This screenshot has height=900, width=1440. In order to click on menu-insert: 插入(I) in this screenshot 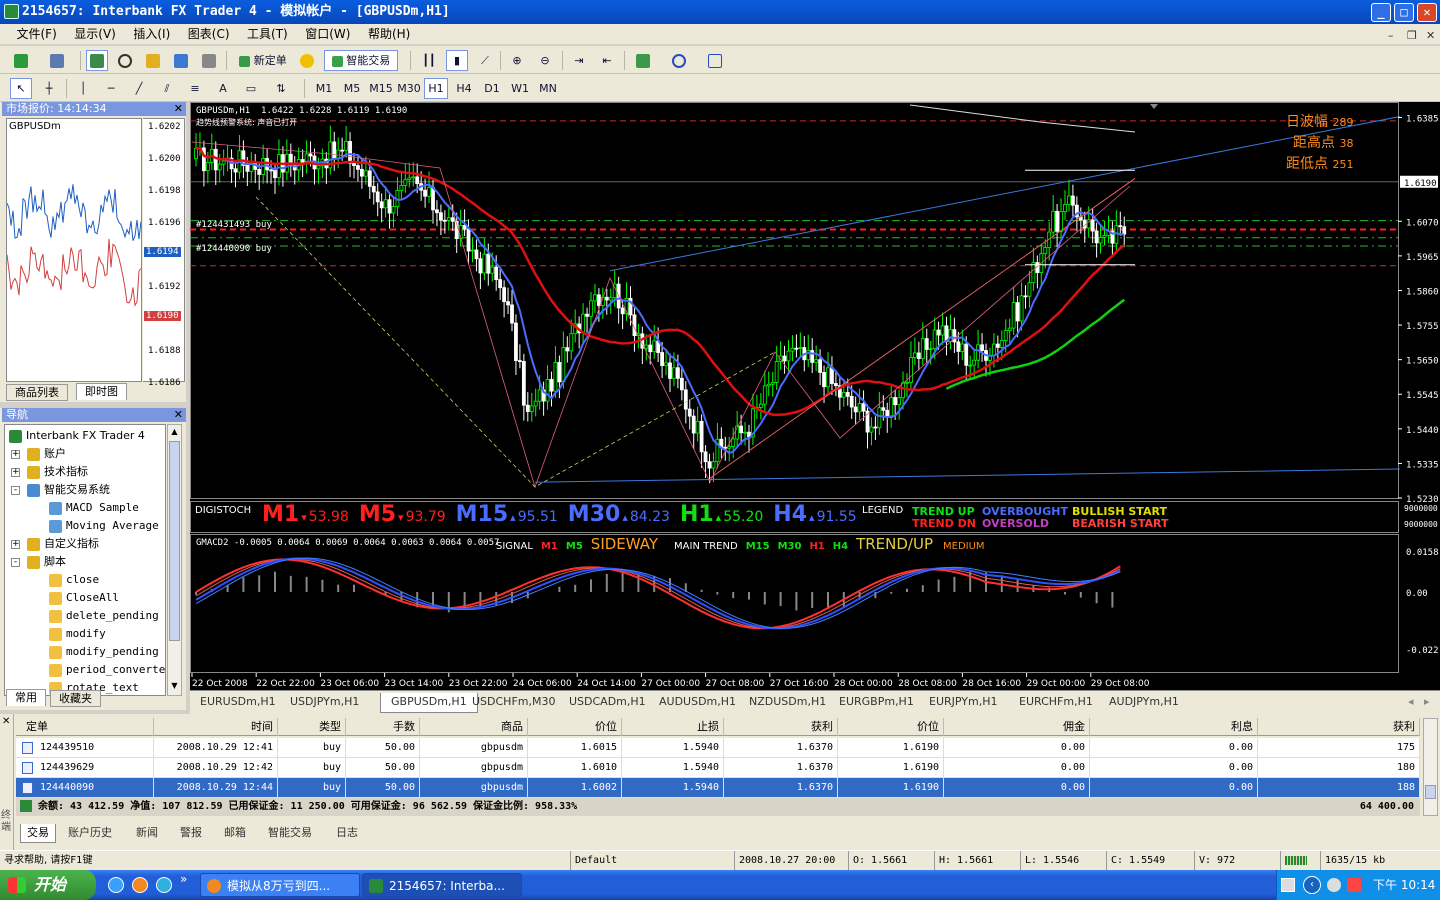, I will do `click(151, 34)`.